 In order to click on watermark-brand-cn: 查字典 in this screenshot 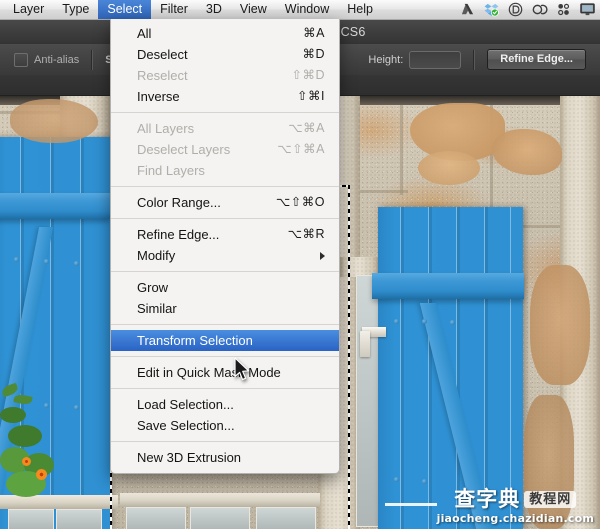, I will do `click(487, 499)`.